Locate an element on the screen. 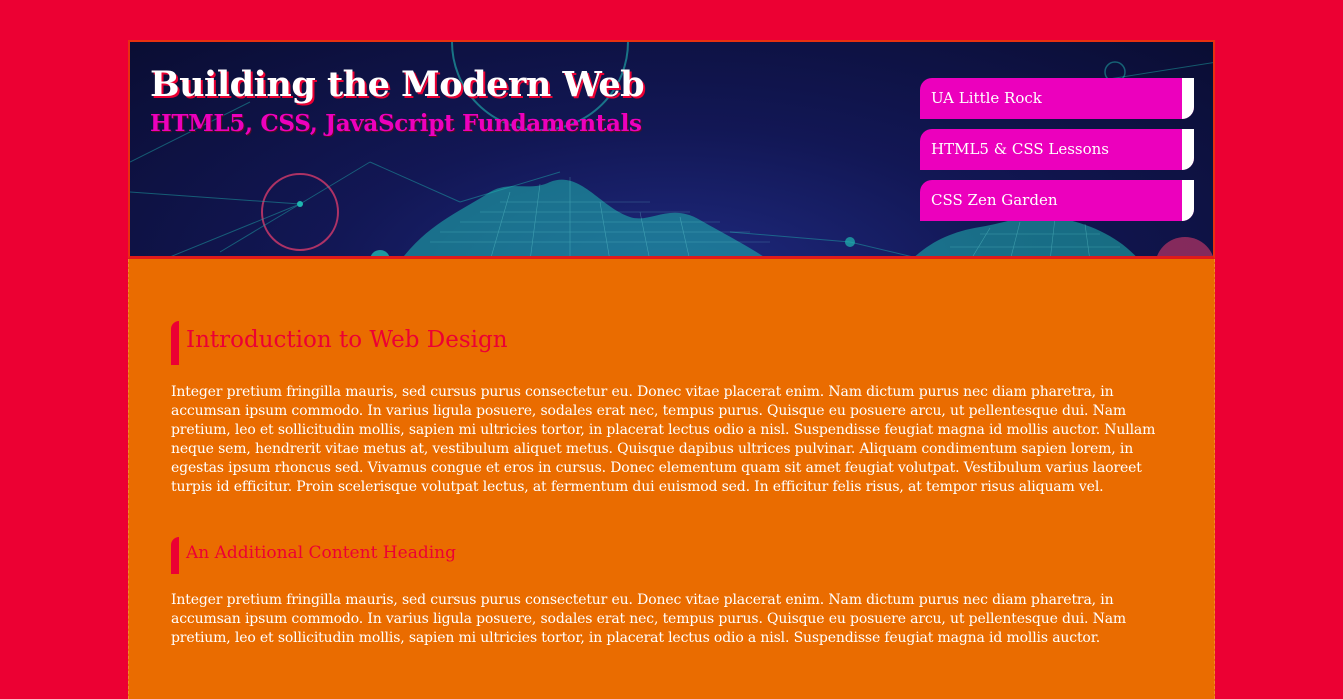 The width and height of the screenshot is (1343, 699). nav-link-html5-css-lessons: HTML5 & CSS Lessons is located at coordinates (1057, 149).